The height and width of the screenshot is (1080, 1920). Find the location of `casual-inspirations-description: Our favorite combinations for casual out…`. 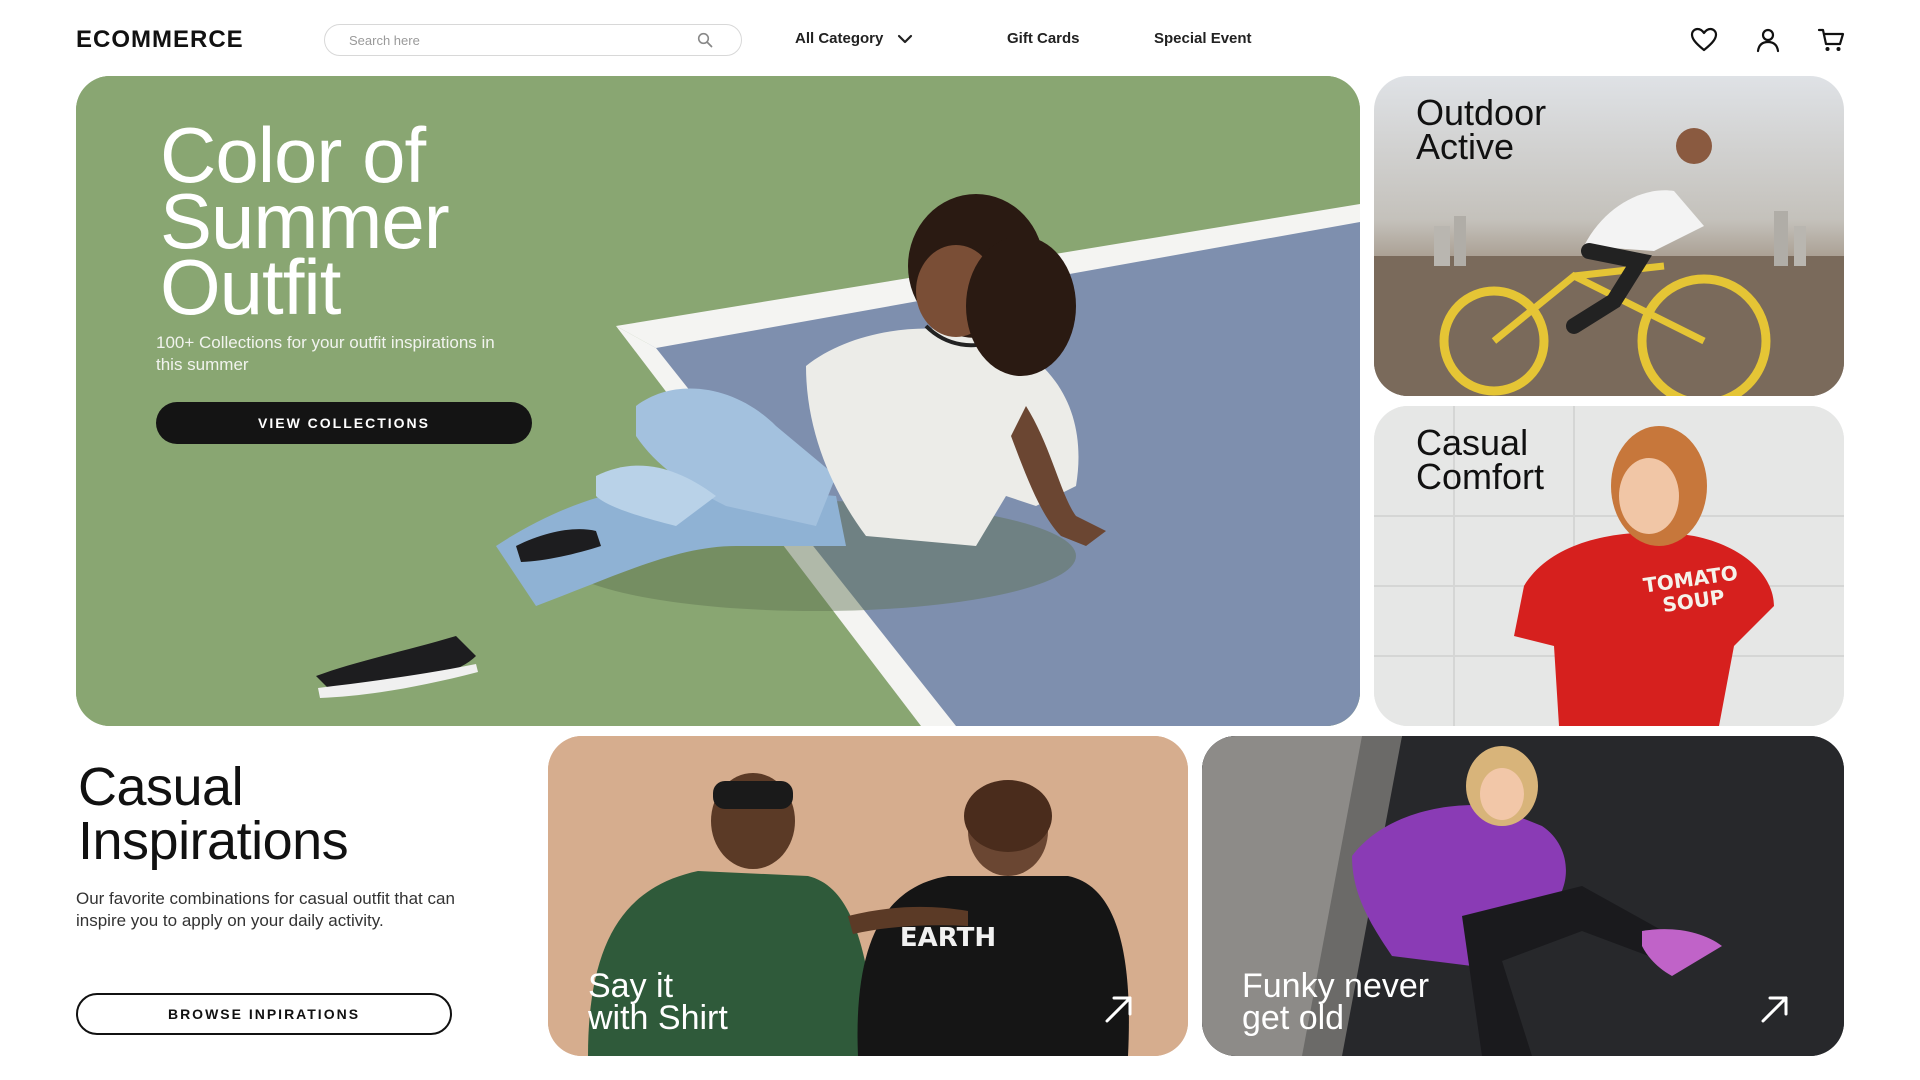

casual-inspirations-description: Our favorite combinations for casual out… is located at coordinates (265, 909).